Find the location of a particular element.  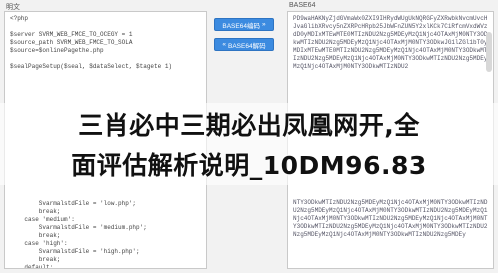

encode-button-label: BASE64编码 is located at coordinates (241, 26).